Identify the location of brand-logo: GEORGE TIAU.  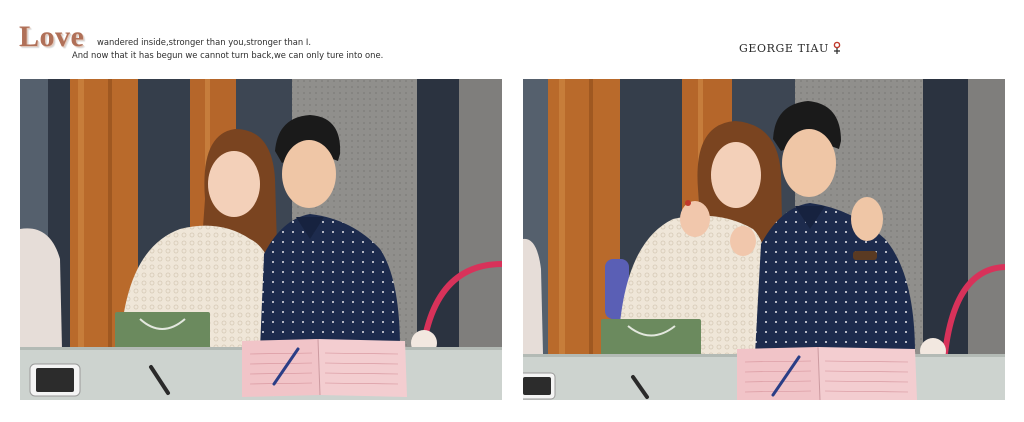
(790, 48).